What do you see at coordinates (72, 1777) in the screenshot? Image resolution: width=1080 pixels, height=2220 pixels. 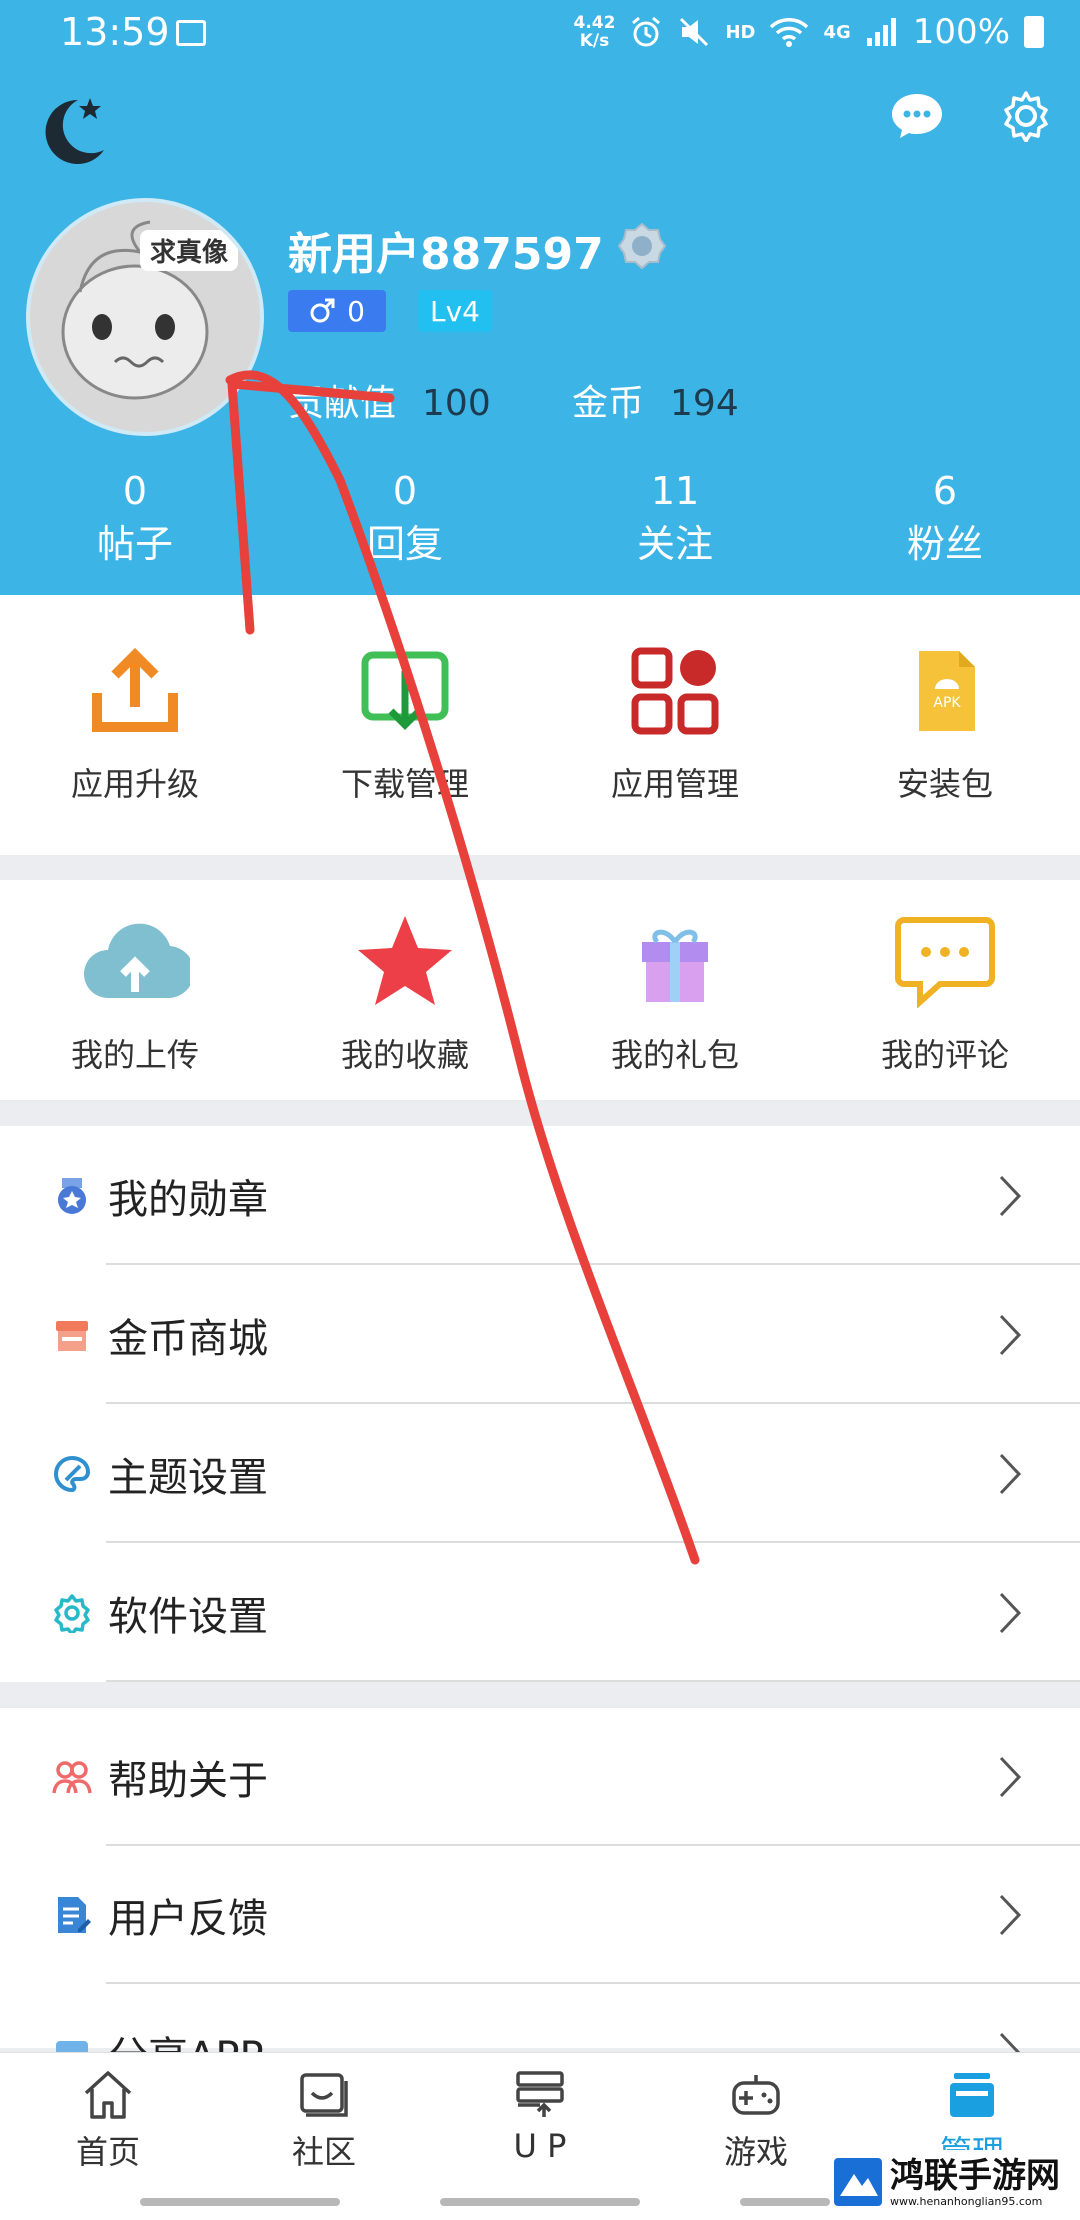 I see `help-icon` at bounding box center [72, 1777].